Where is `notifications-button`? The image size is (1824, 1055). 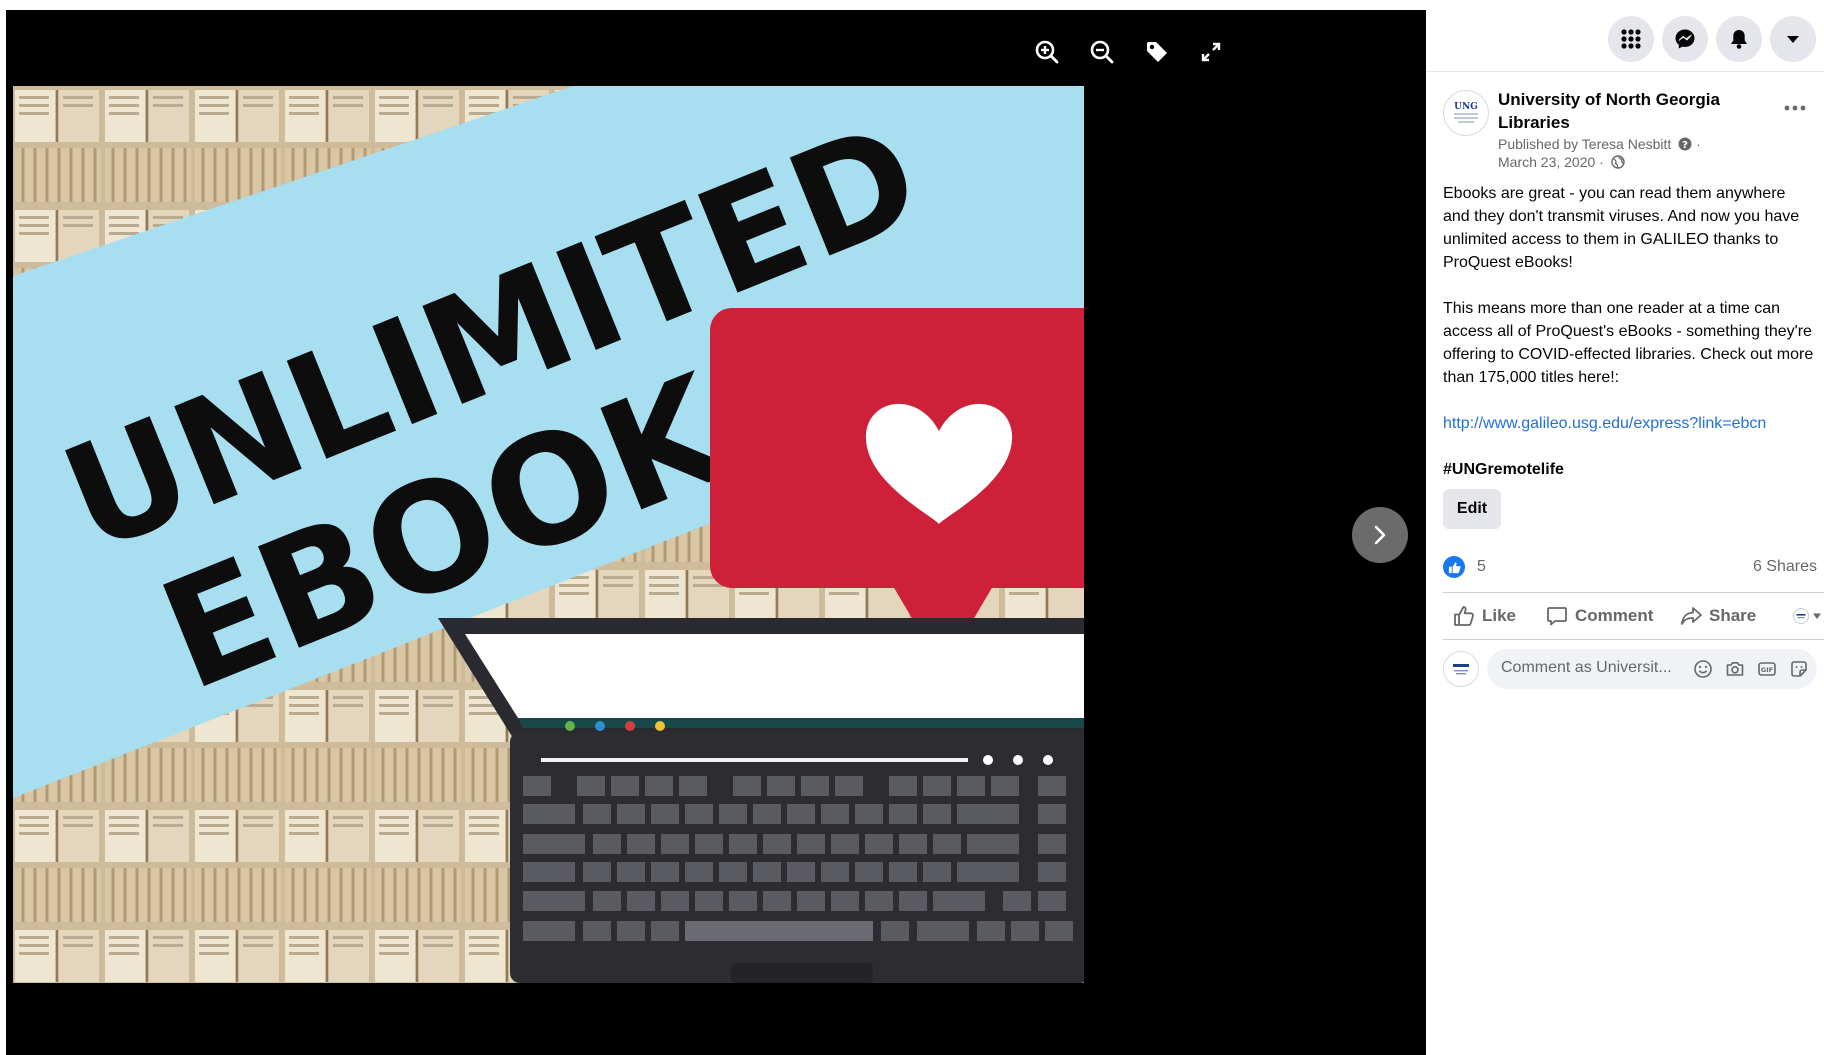
notifications-button is located at coordinates (1739, 39).